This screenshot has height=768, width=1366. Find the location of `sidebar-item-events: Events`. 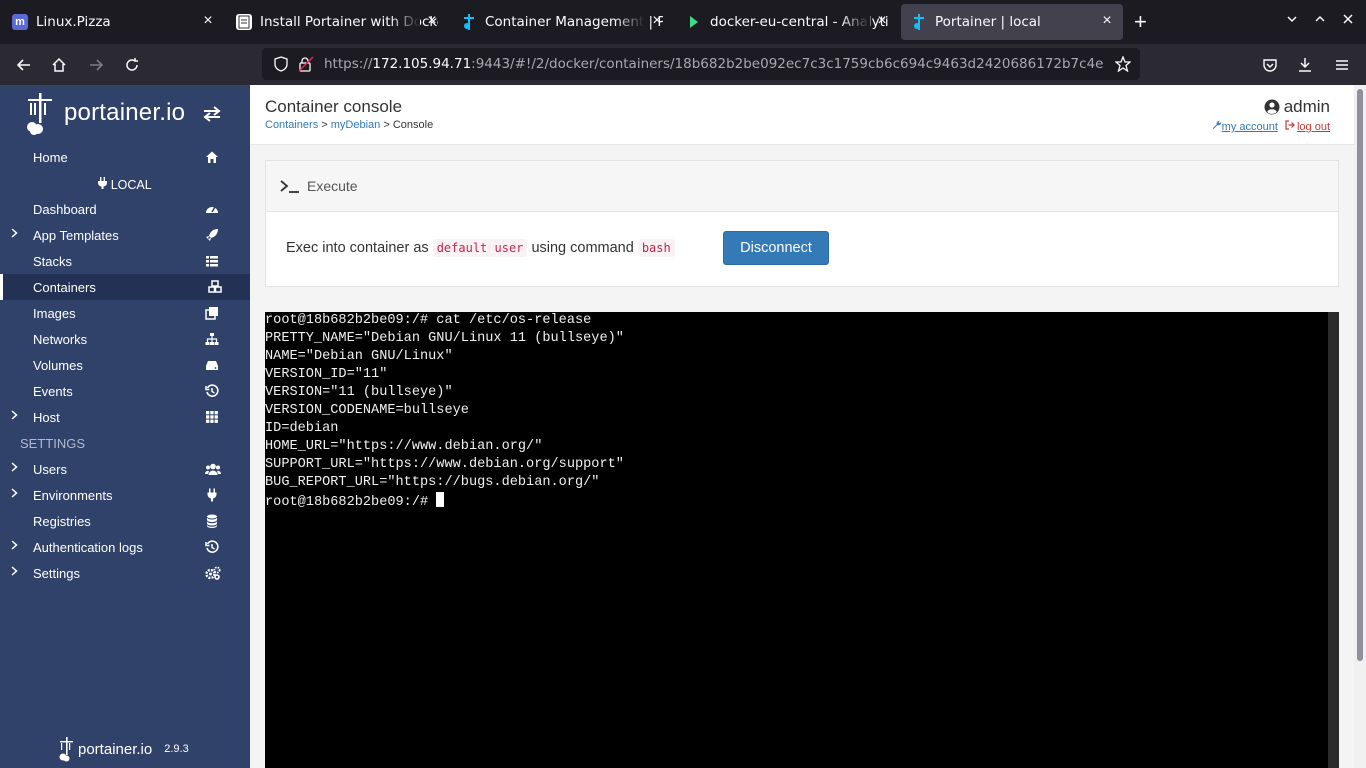

sidebar-item-events: Events is located at coordinates (125, 391).